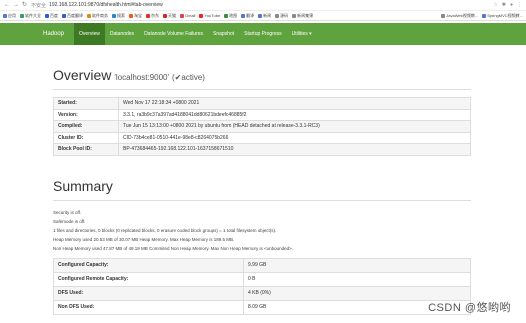  Describe the element at coordinates (38, 5) in the screenshot. I see `security-indicator: 不安全` at that location.